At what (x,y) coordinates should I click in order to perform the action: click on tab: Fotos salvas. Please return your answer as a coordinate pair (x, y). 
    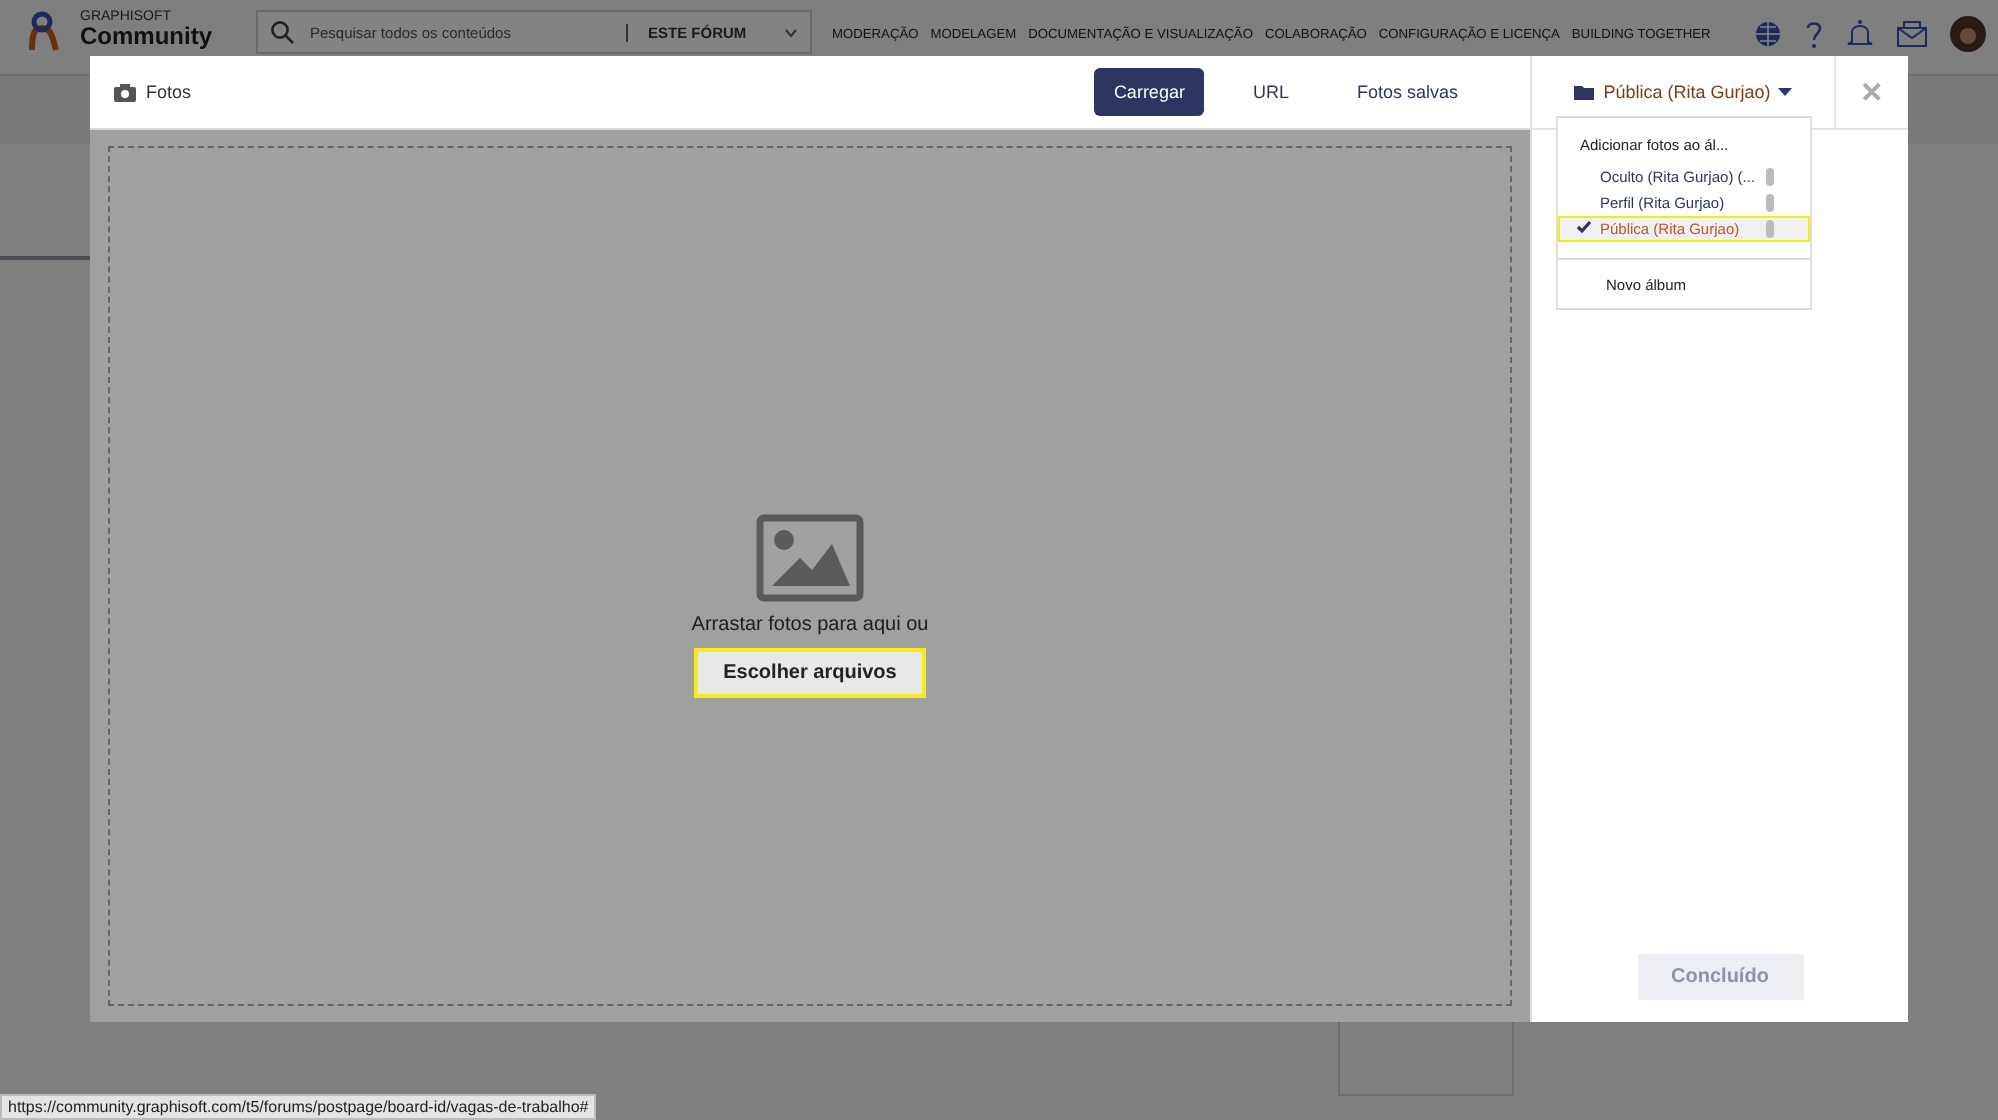
    Looking at the image, I should click on (1407, 92).